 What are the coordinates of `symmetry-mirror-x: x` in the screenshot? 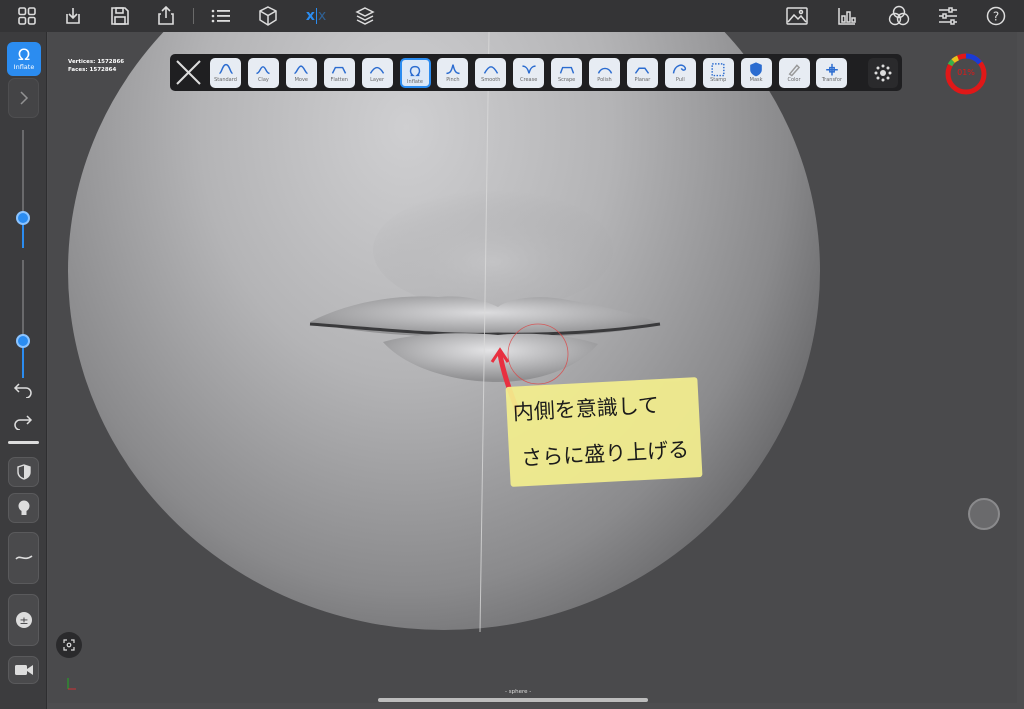 It's located at (322, 16).